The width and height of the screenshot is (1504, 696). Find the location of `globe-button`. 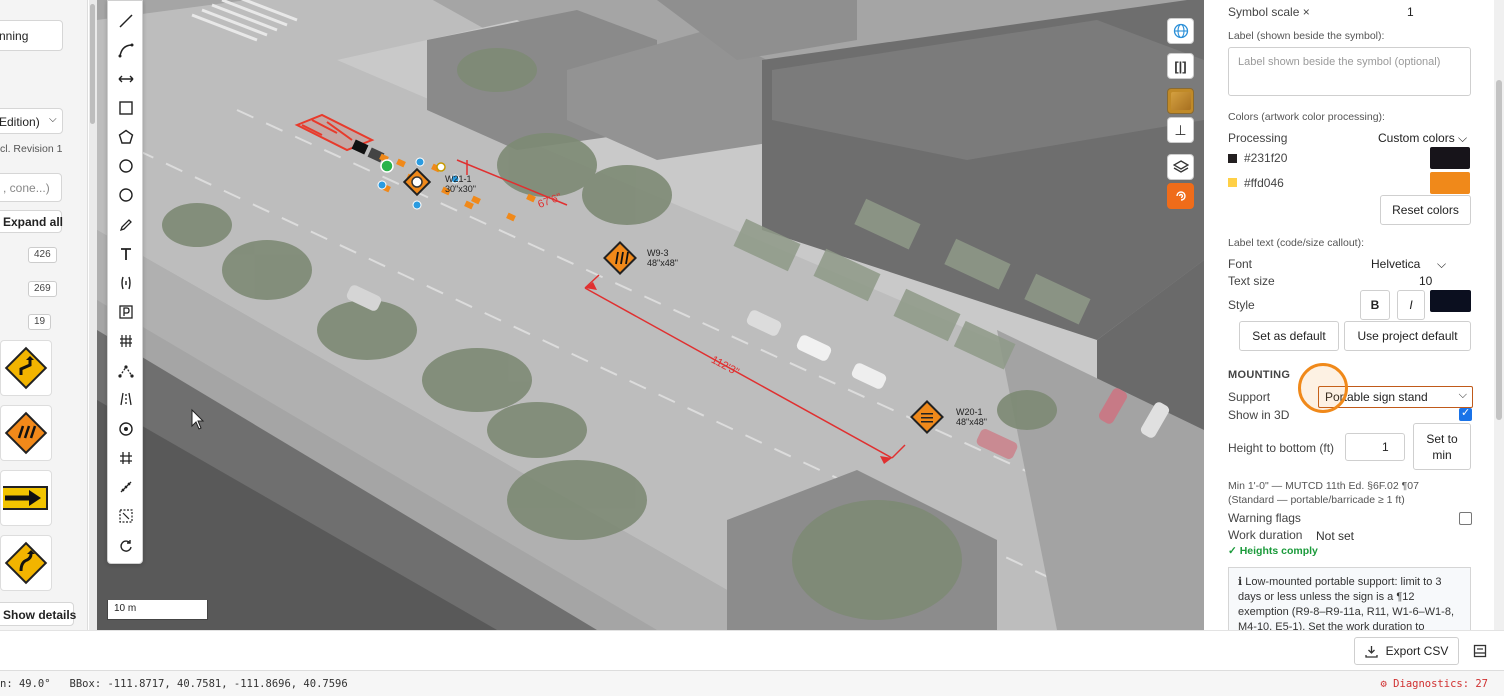

globe-button is located at coordinates (1180, 31).